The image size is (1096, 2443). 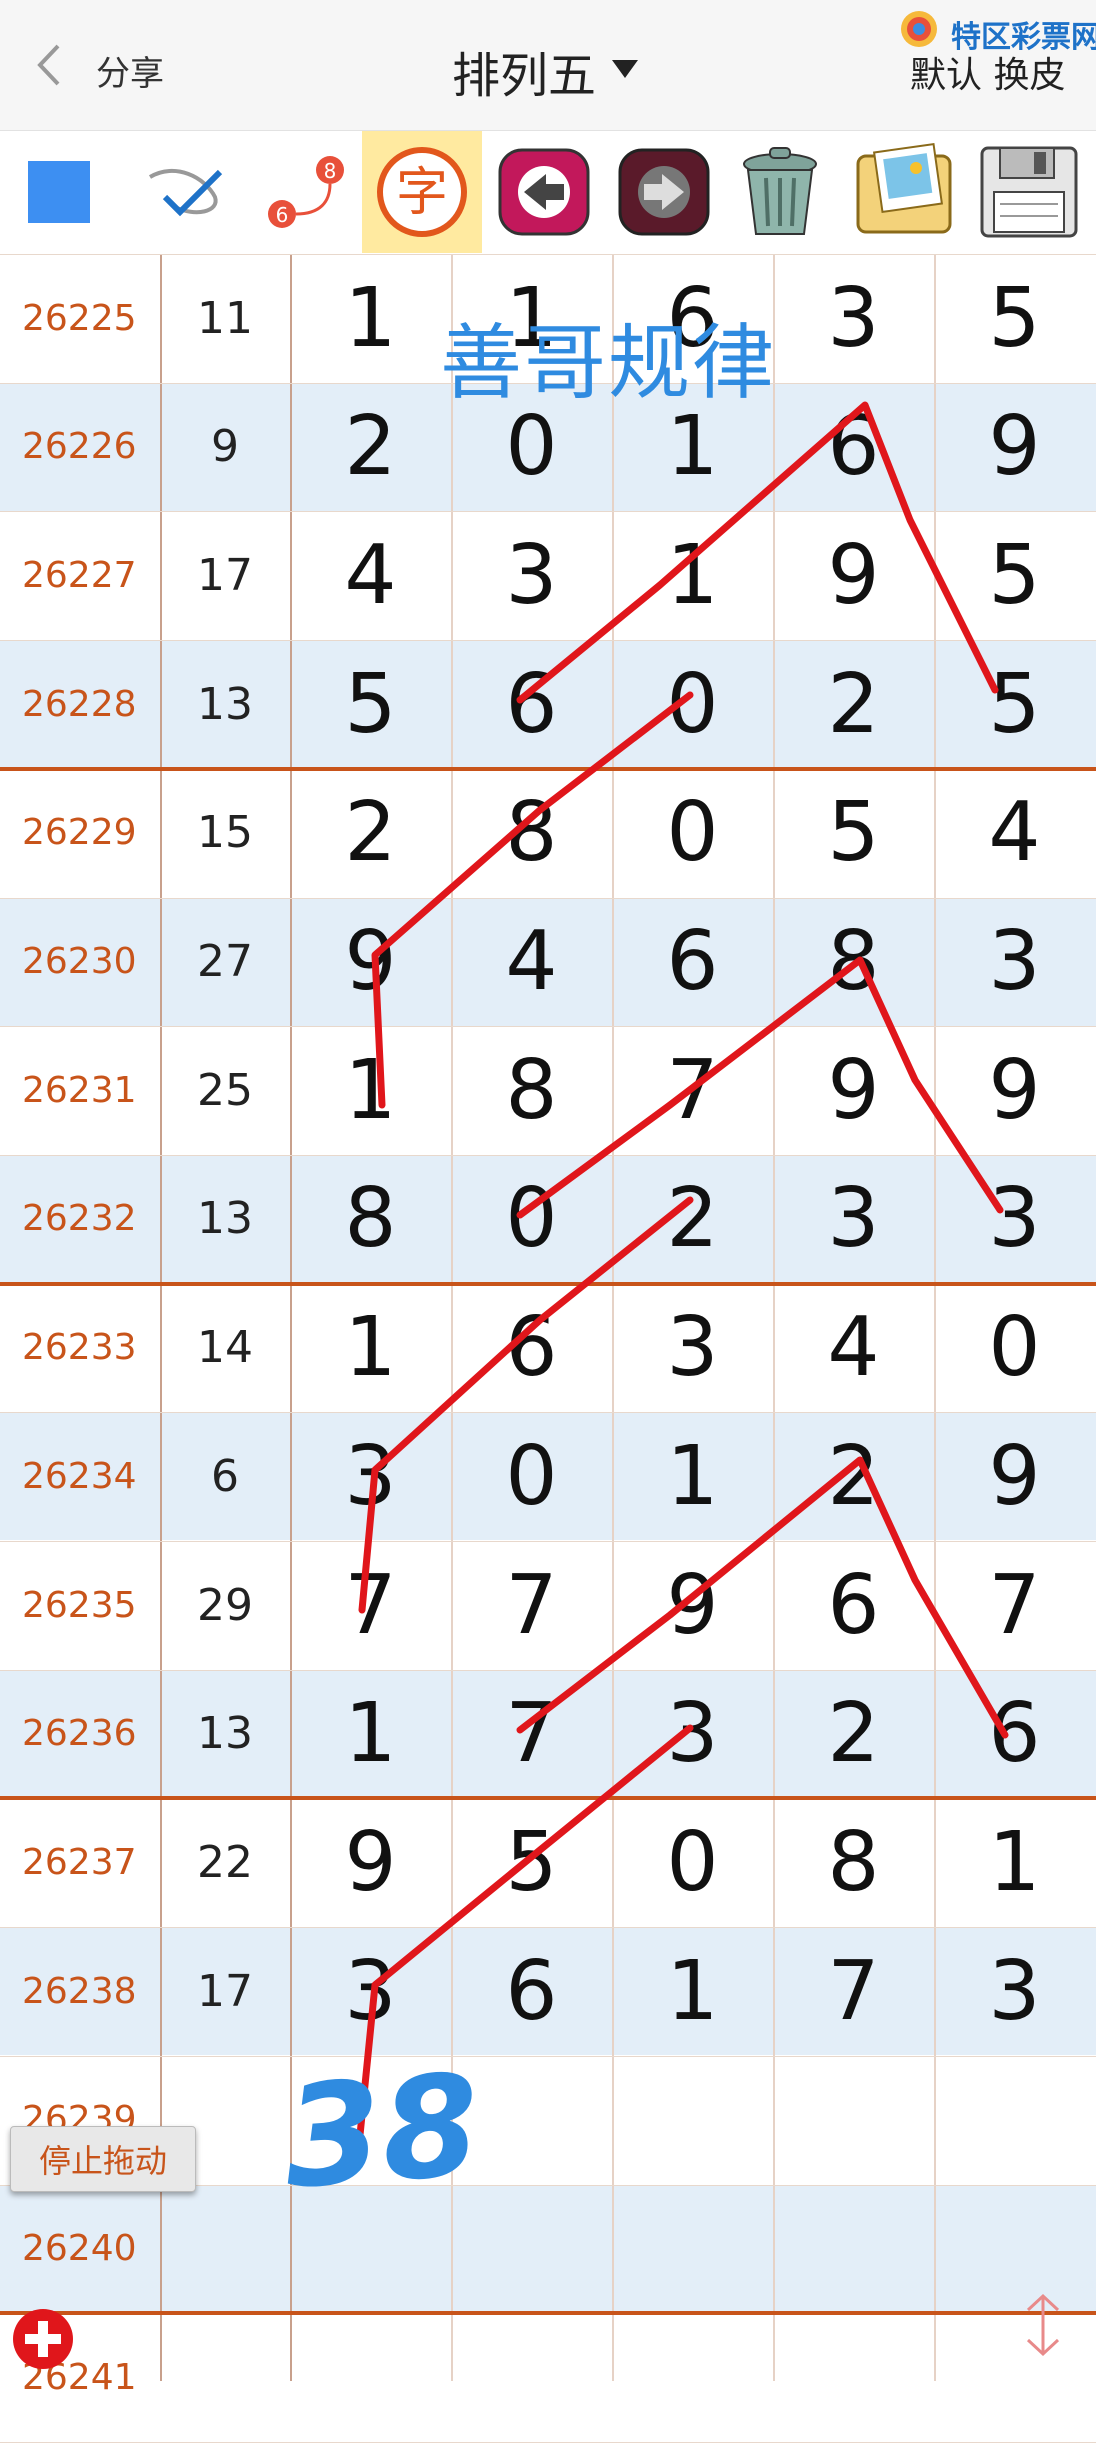 What do you see at coordinates (780, 192) in the screenshot?
I see `clear-button` at bounding box center [780, 192].